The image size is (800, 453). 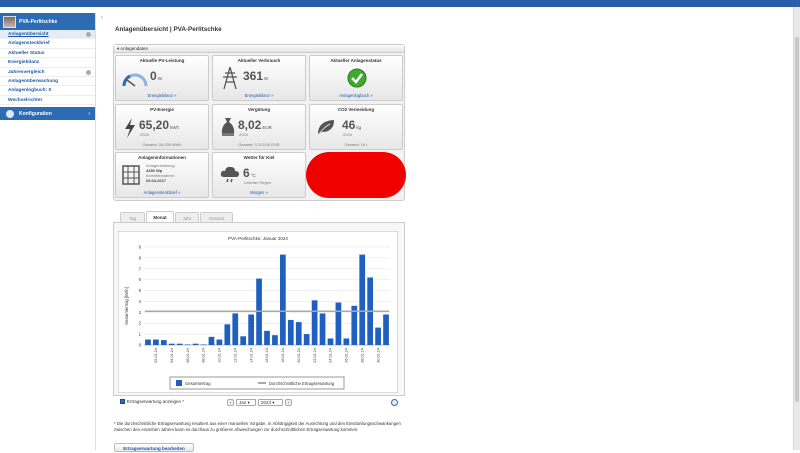 What do you see at coordinates (255, 125) in the screenshot?
I see `payment-value: 8,02EUR` at bounding box center [255, 125].